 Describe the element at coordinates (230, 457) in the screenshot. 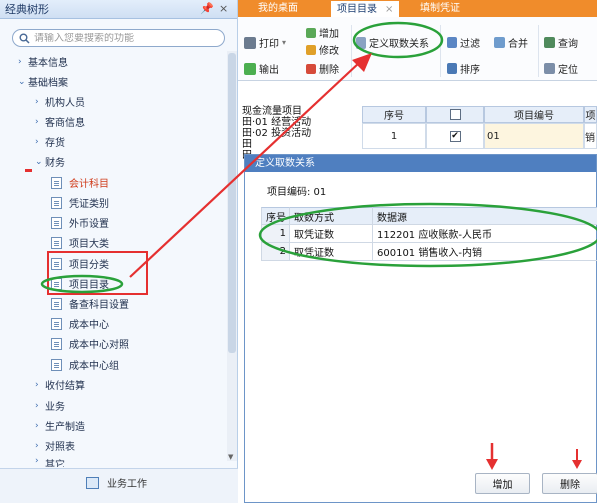

I see `scroll-down-icon: ▼` at that location.